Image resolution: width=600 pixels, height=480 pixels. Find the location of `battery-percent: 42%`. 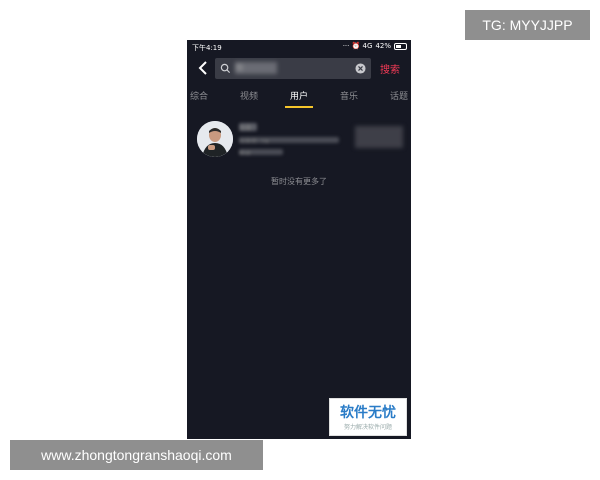

battery-percent: 42% is located at coordinates (383, 46).